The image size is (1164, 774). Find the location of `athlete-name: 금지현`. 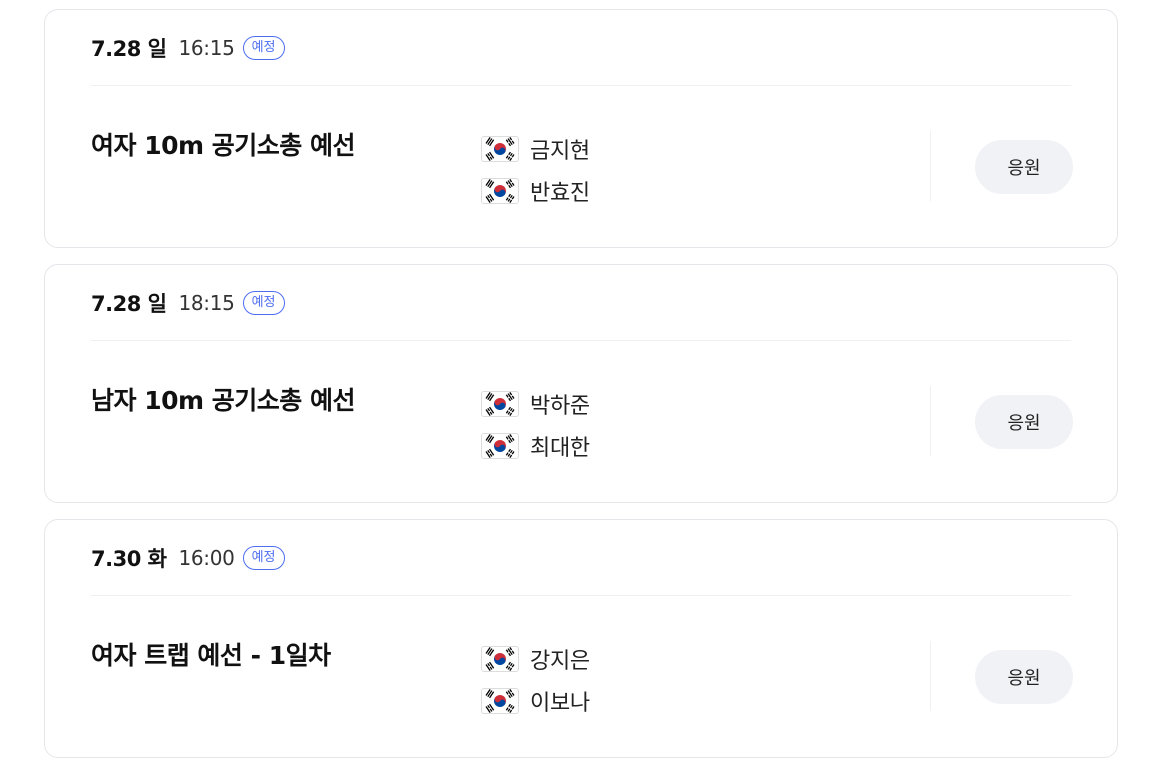

athlete-name: 금지현 is located at coordinates (560, 151).